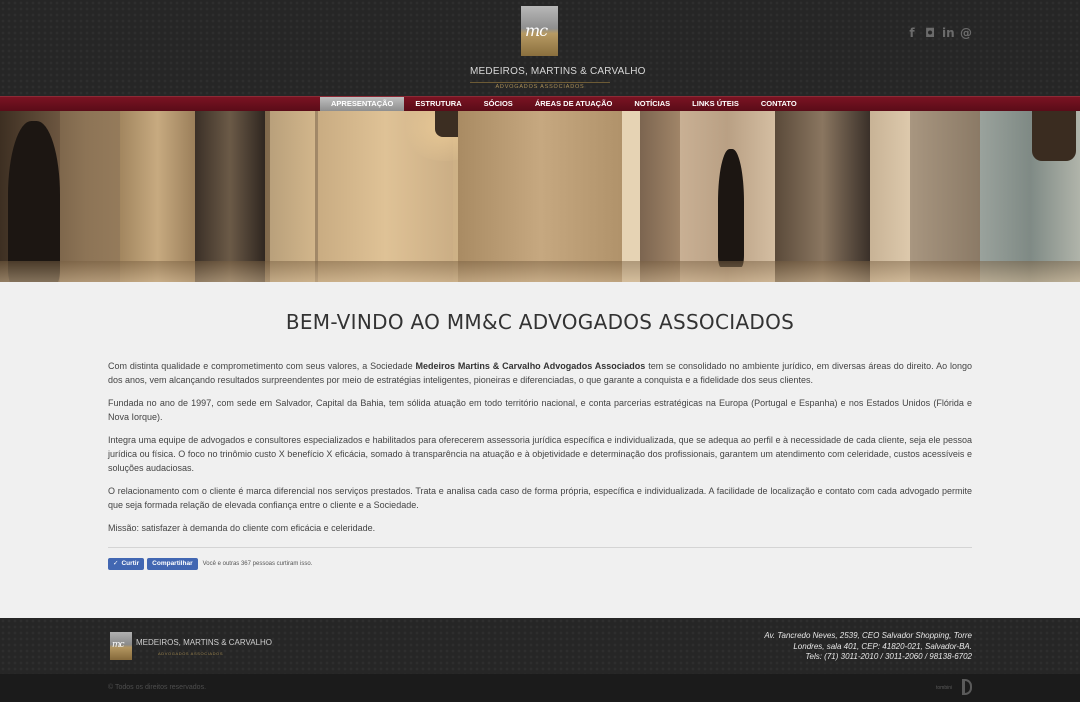  I want to click on developer-credit: tombini, so click(954, 688).